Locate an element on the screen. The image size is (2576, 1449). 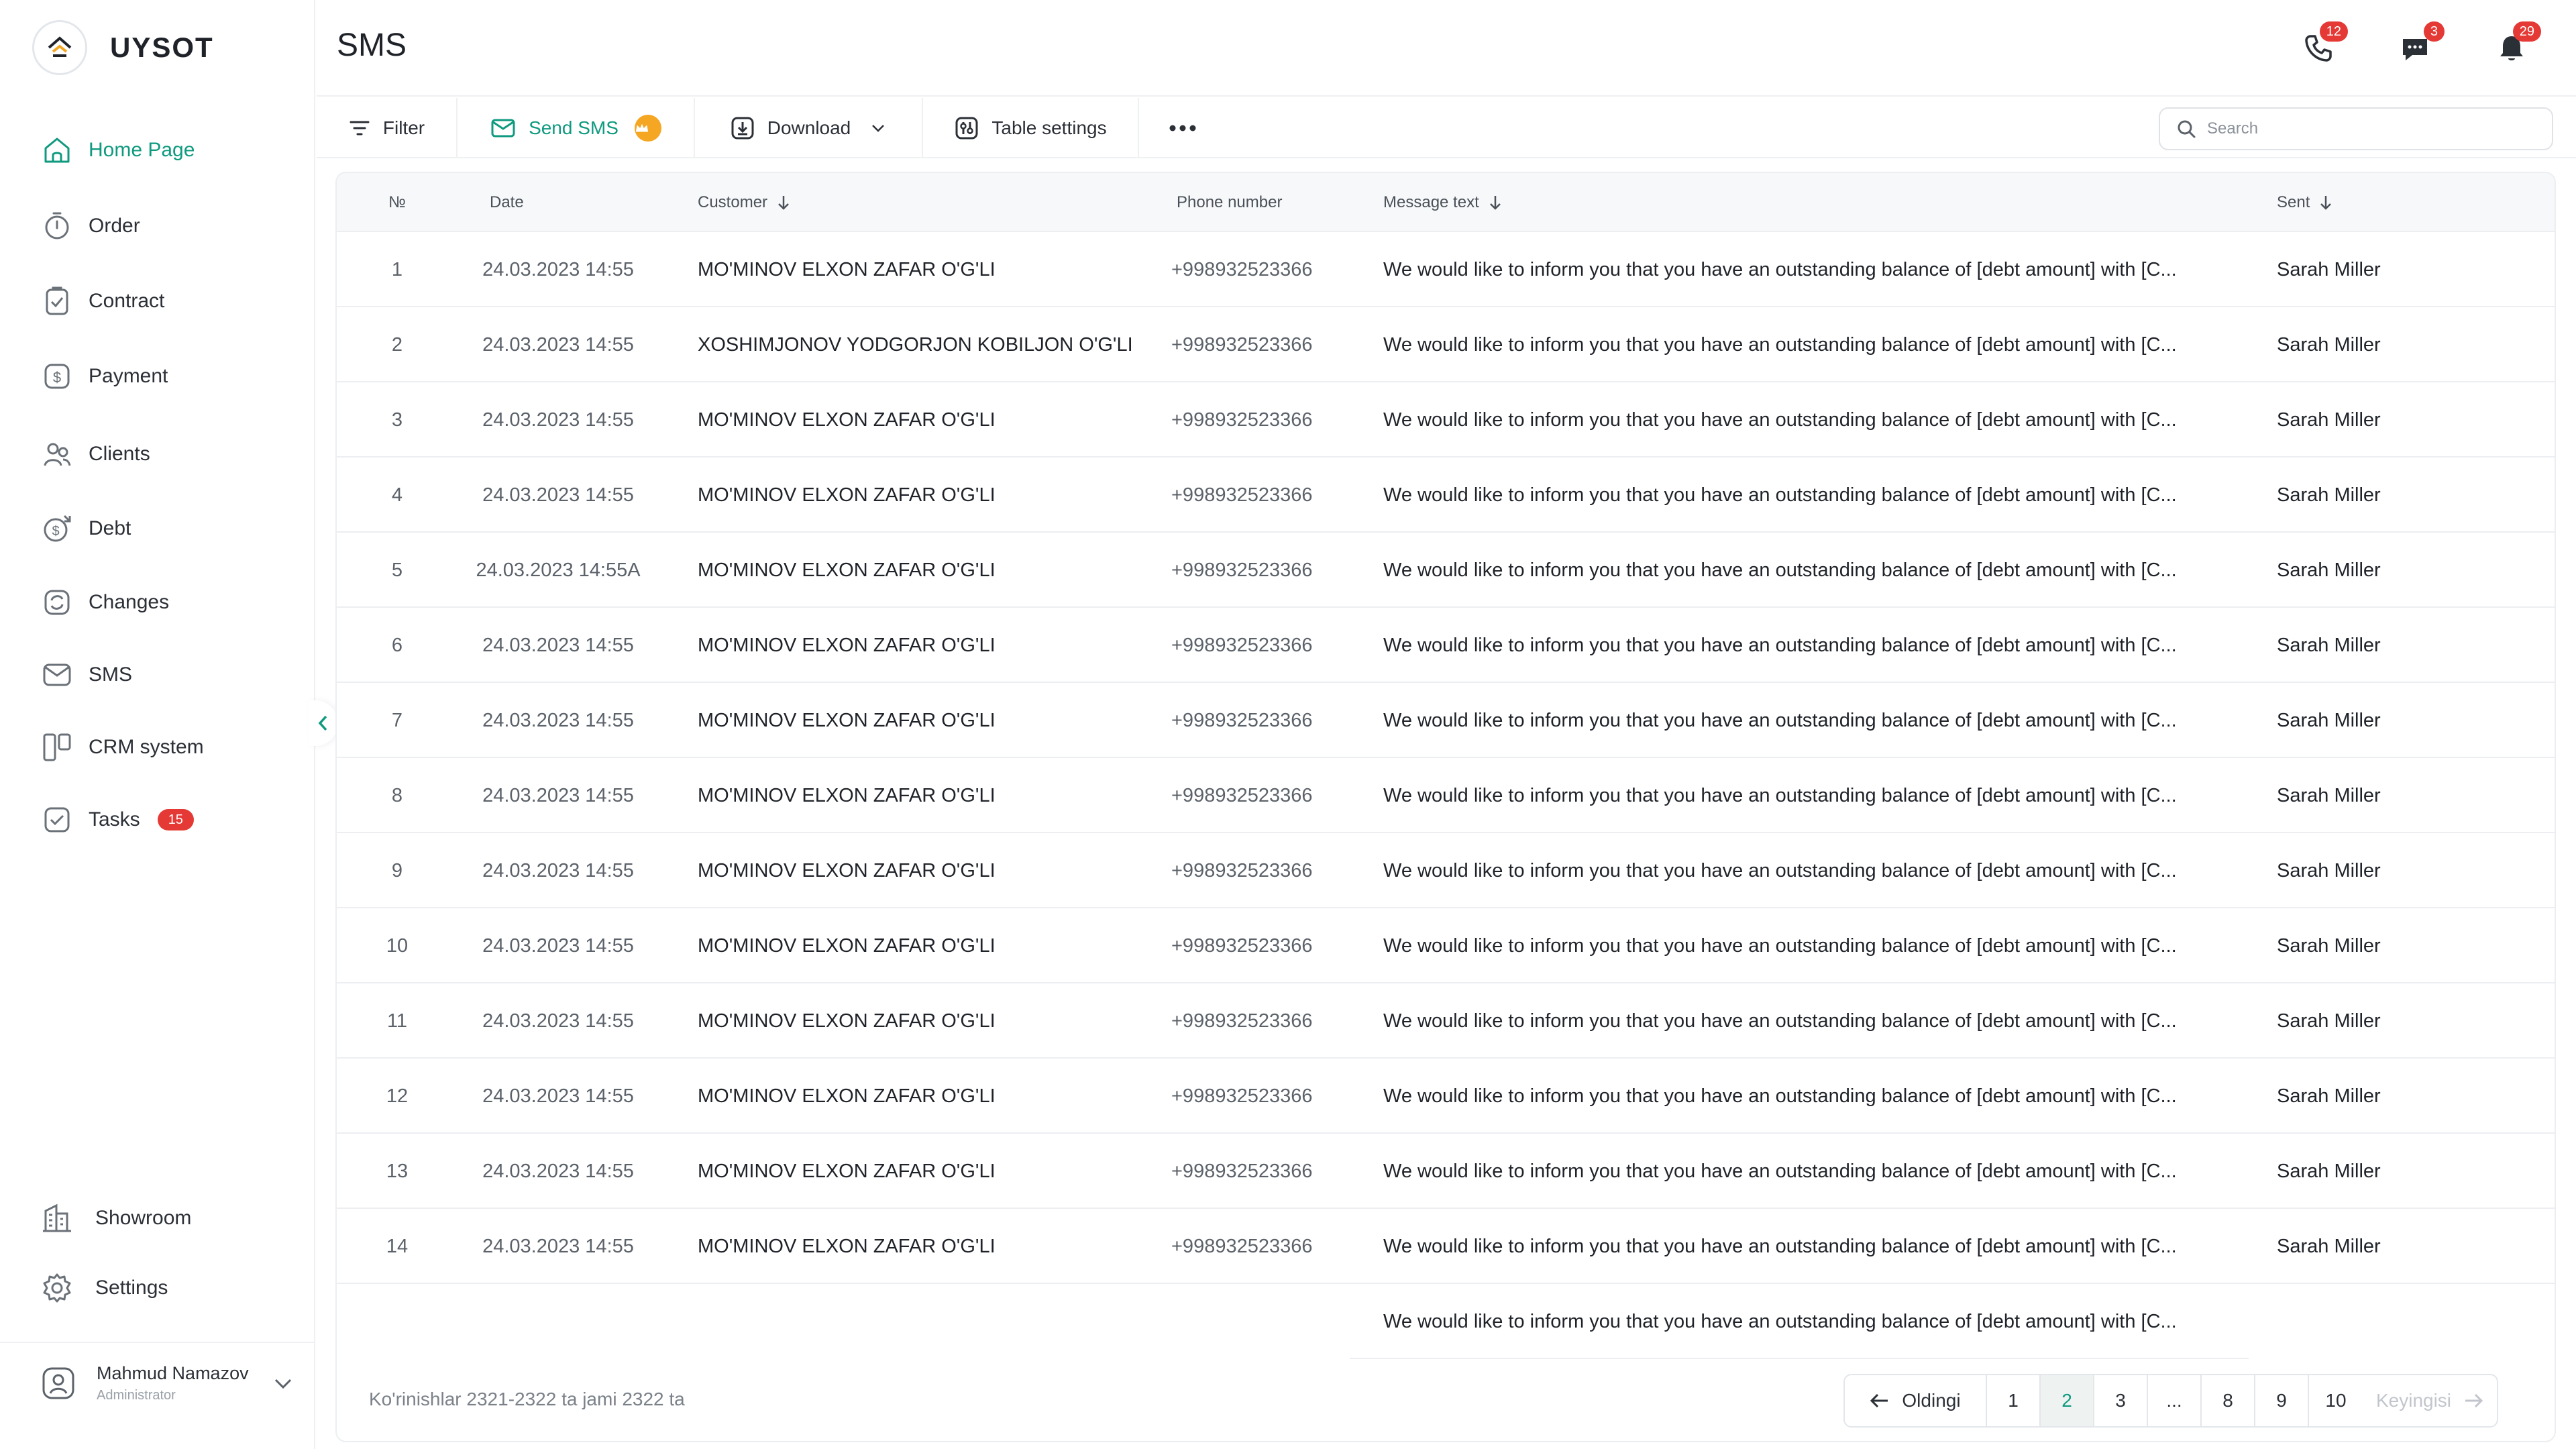
page-button-9: 9 is located at coordinates (2282, 1400).